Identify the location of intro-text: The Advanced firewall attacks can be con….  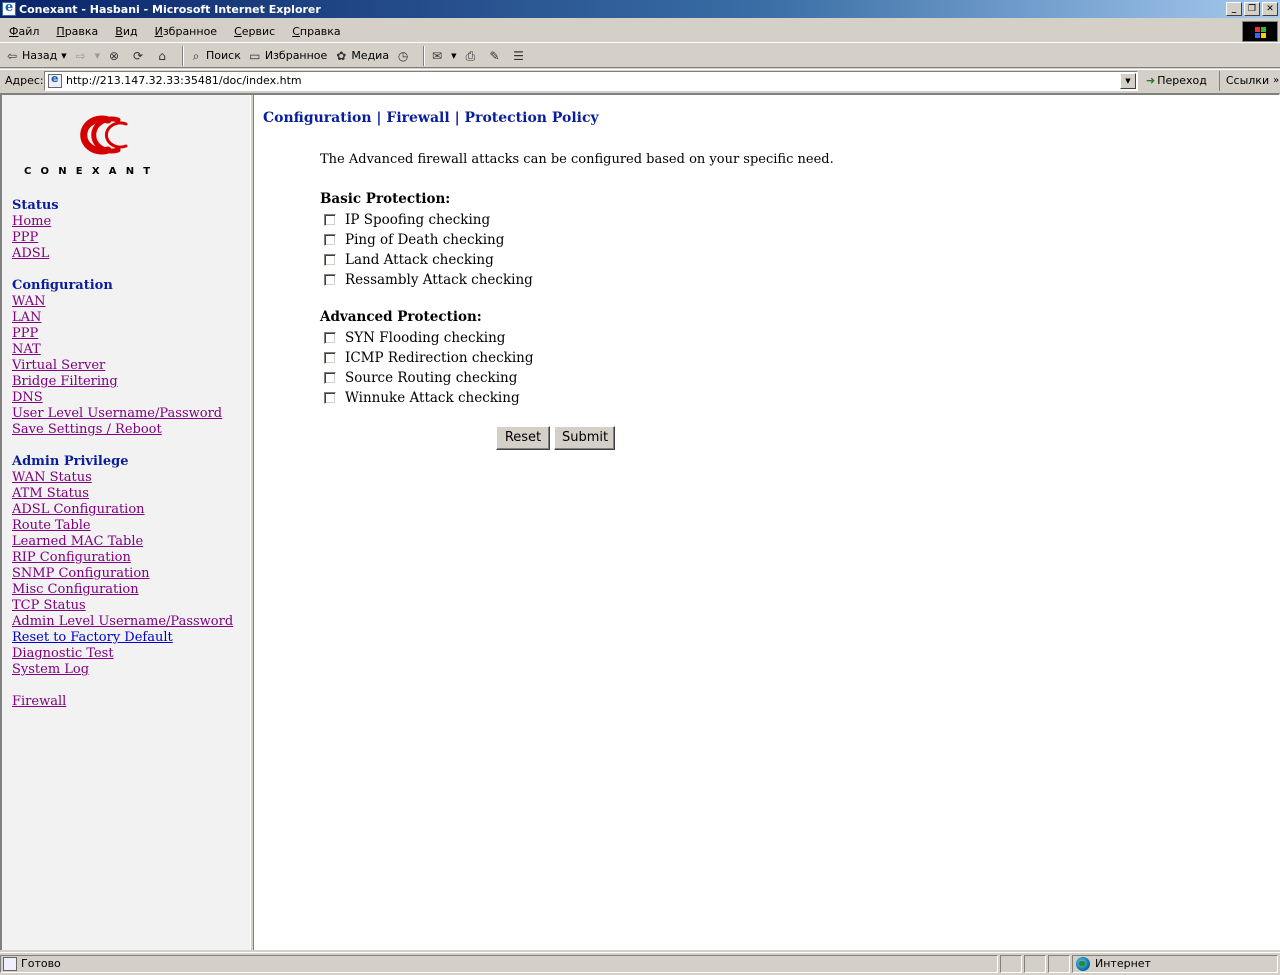
(577, 159).